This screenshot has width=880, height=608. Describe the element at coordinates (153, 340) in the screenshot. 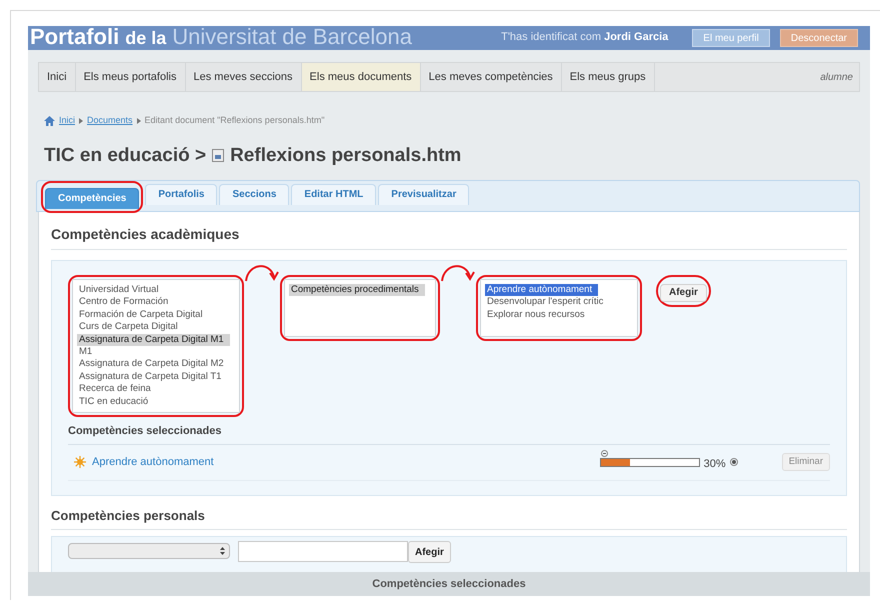

I see `list-option: Assignatura de Carpeta Digital M1` at that location.